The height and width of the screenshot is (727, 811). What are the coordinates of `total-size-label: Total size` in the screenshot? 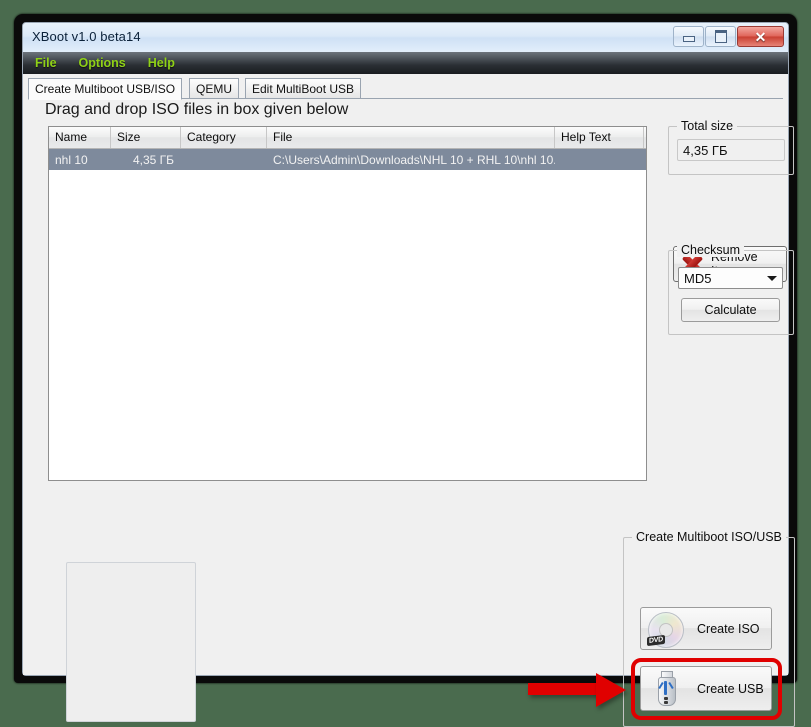 It's located at (707, 126).